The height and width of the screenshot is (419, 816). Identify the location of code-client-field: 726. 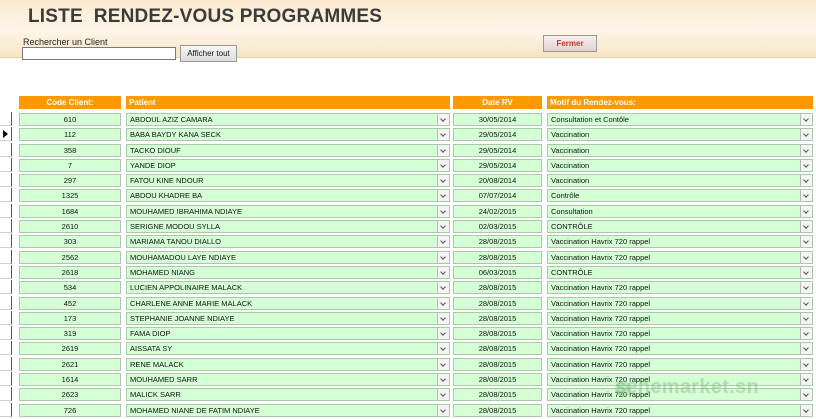
(70, 410).